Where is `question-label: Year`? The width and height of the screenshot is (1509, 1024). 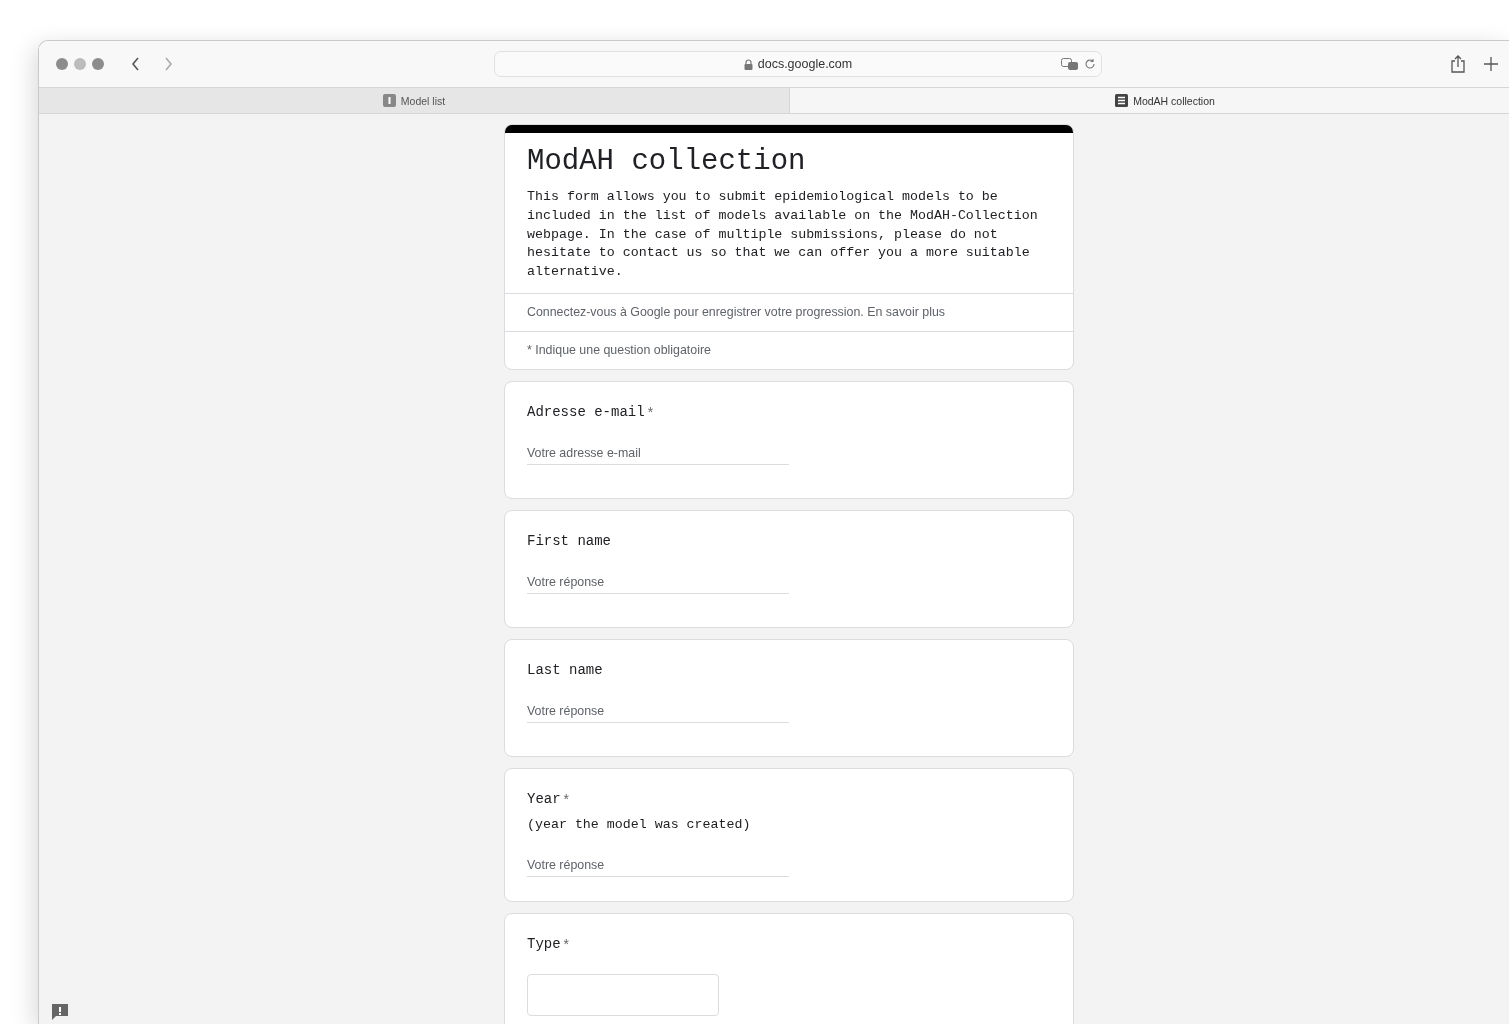
question-label: Year is located at coordinates (544, 799).